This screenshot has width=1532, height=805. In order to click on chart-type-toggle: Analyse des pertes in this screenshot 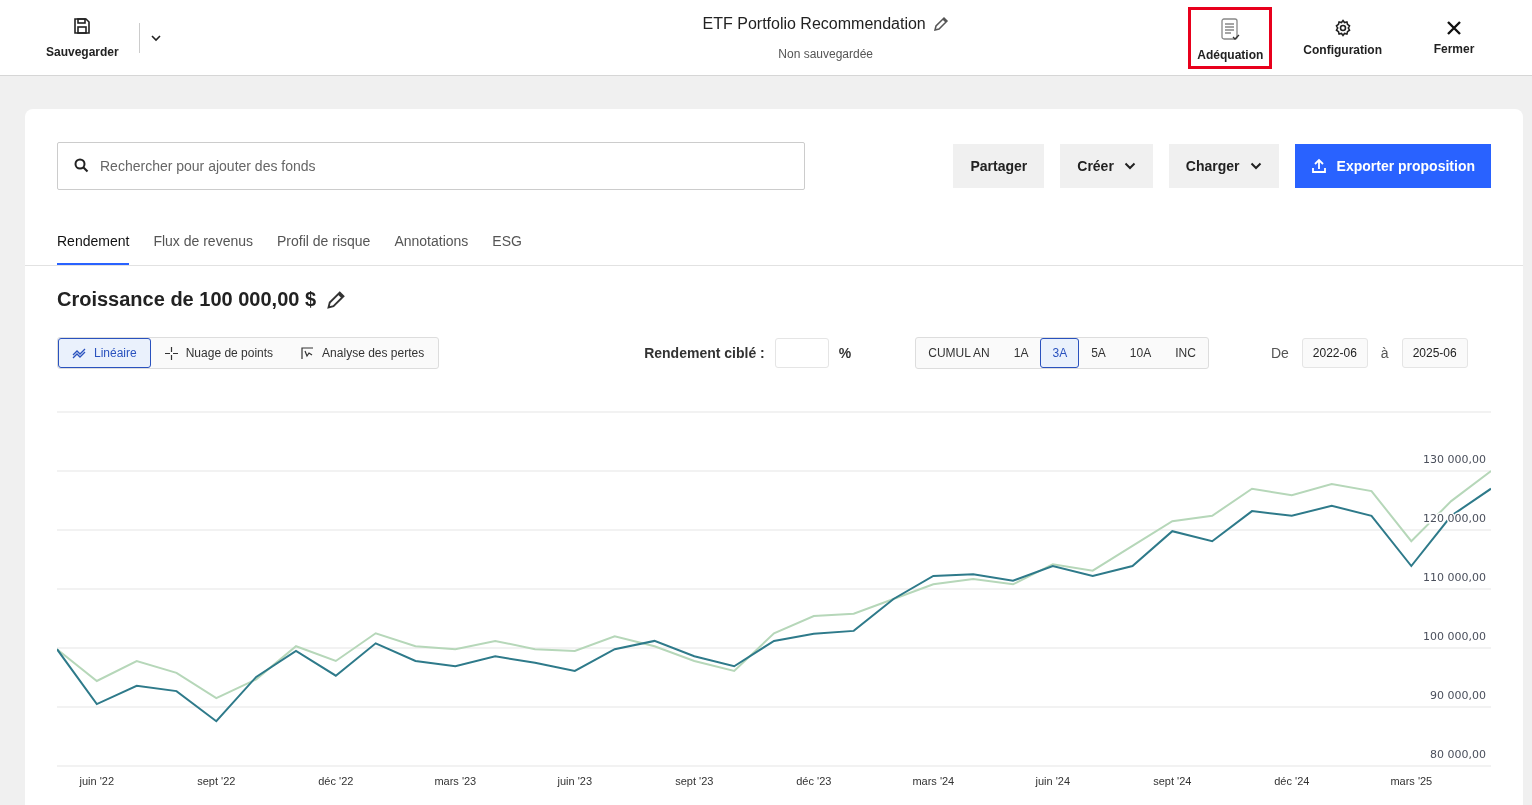, I will do `click(363, 353)`.